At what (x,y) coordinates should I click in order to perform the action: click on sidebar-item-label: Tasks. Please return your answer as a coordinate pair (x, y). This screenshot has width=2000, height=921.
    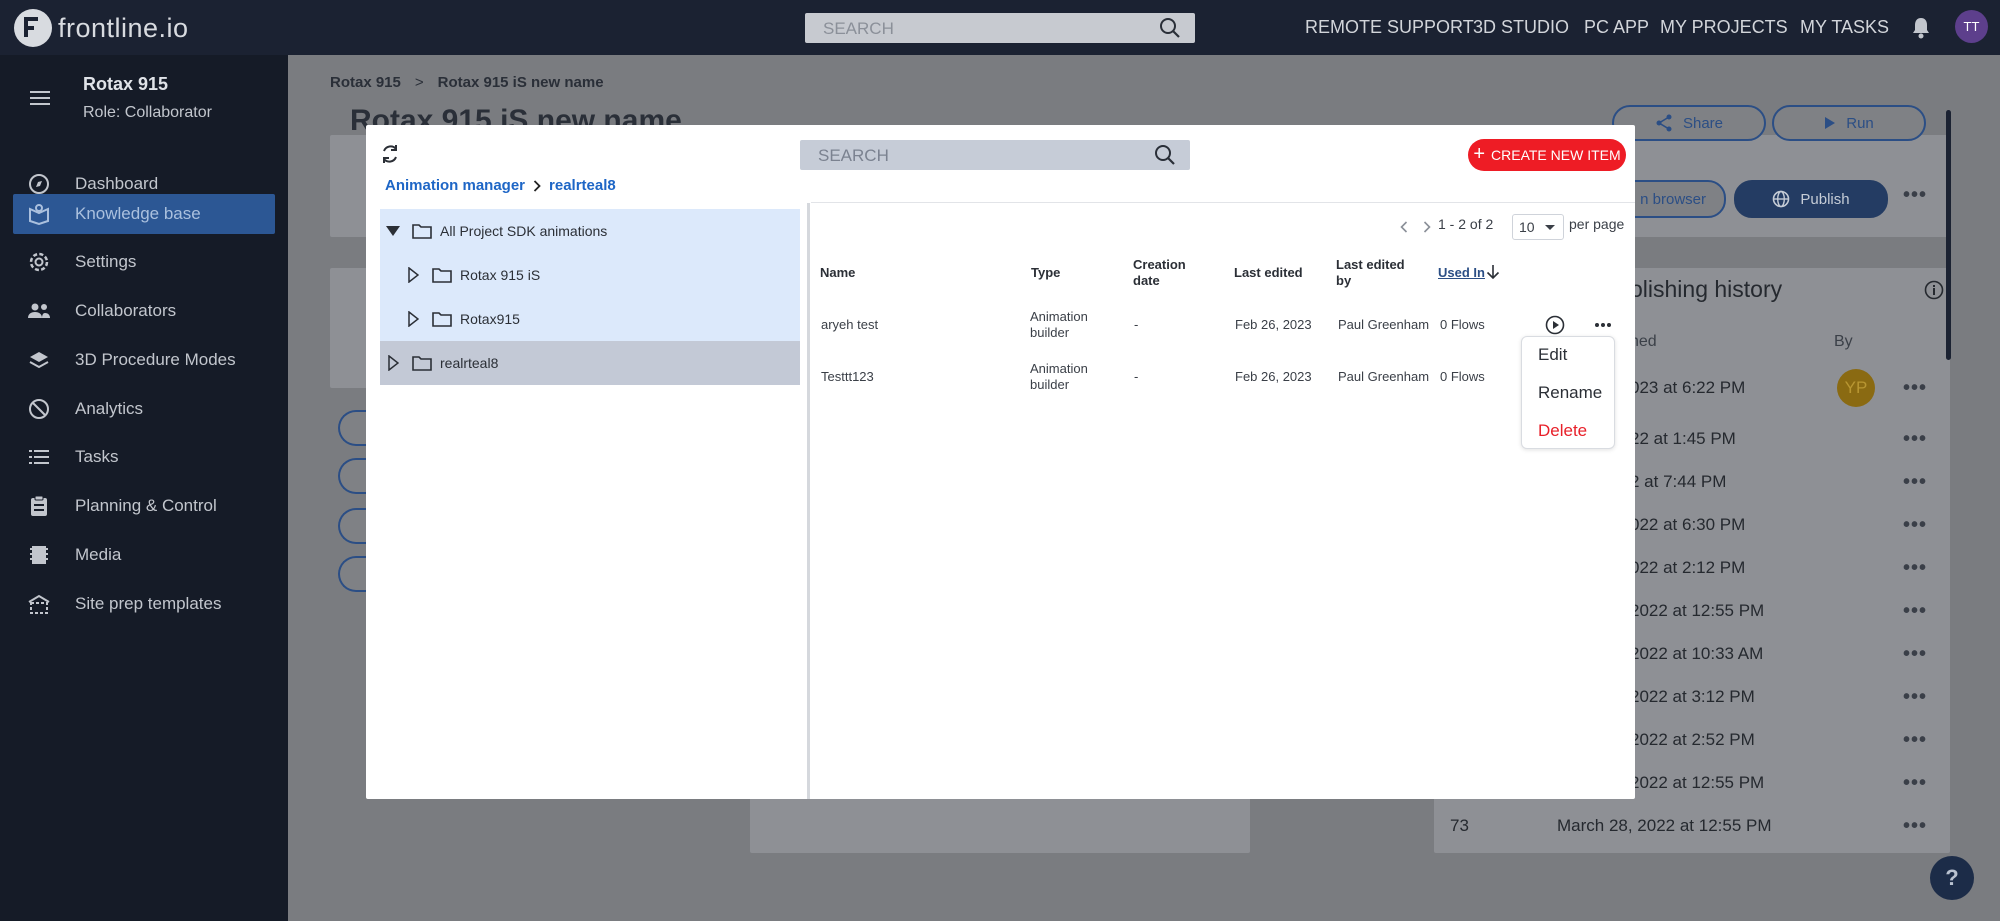
    Looking at the image, I should click on (97, 456).